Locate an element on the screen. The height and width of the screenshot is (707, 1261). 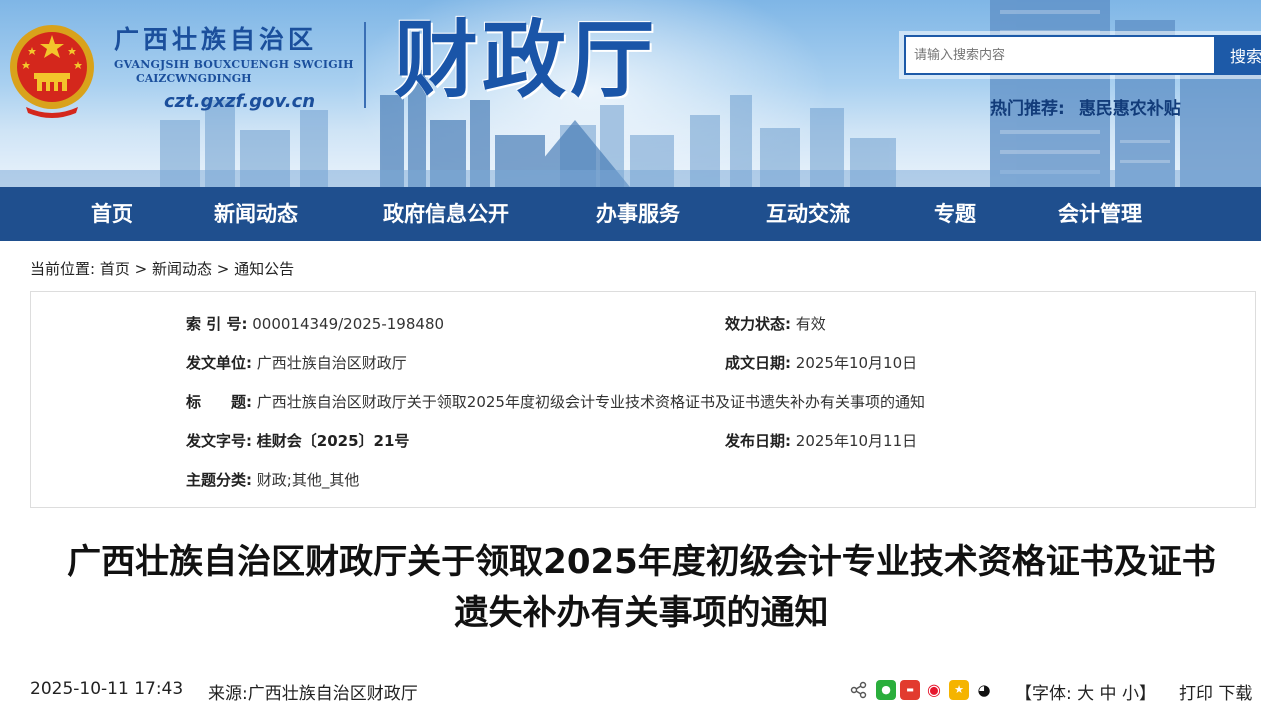
font-size-close: 】 is located at coordinates (1147, 694).